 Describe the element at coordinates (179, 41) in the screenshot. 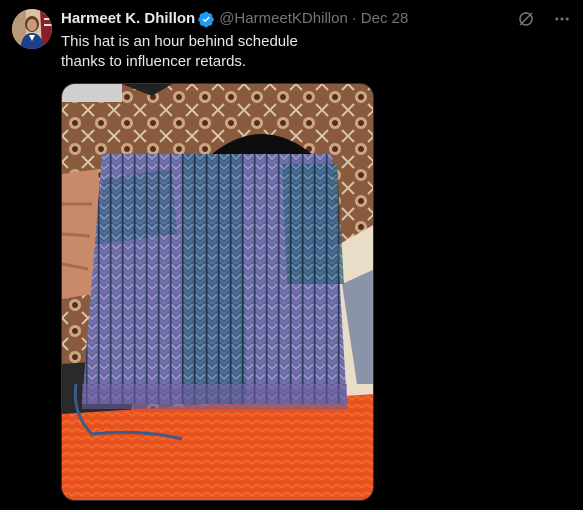

I see `tweet-text-line-1: This hat is an hour behind schedule` at that location.